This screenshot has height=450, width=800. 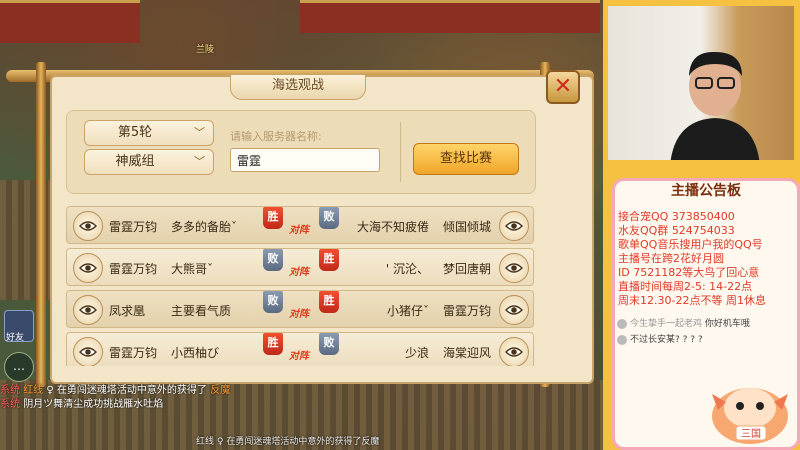 What do you see at coordinates (666, 340) in the screenshot?
I see `comment-text: 不过长安某? ? ? ?` at bounding box center [666, 340].